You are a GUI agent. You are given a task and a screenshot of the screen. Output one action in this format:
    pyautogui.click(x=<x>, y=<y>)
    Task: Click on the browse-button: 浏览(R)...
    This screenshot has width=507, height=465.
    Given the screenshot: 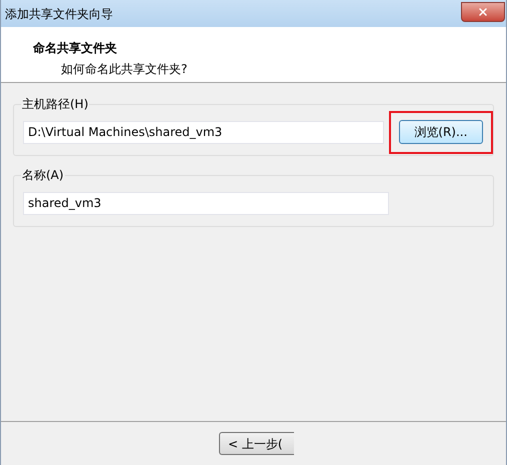 What is the action you would take?
    pyautogui.click(x=440, y=132)
    